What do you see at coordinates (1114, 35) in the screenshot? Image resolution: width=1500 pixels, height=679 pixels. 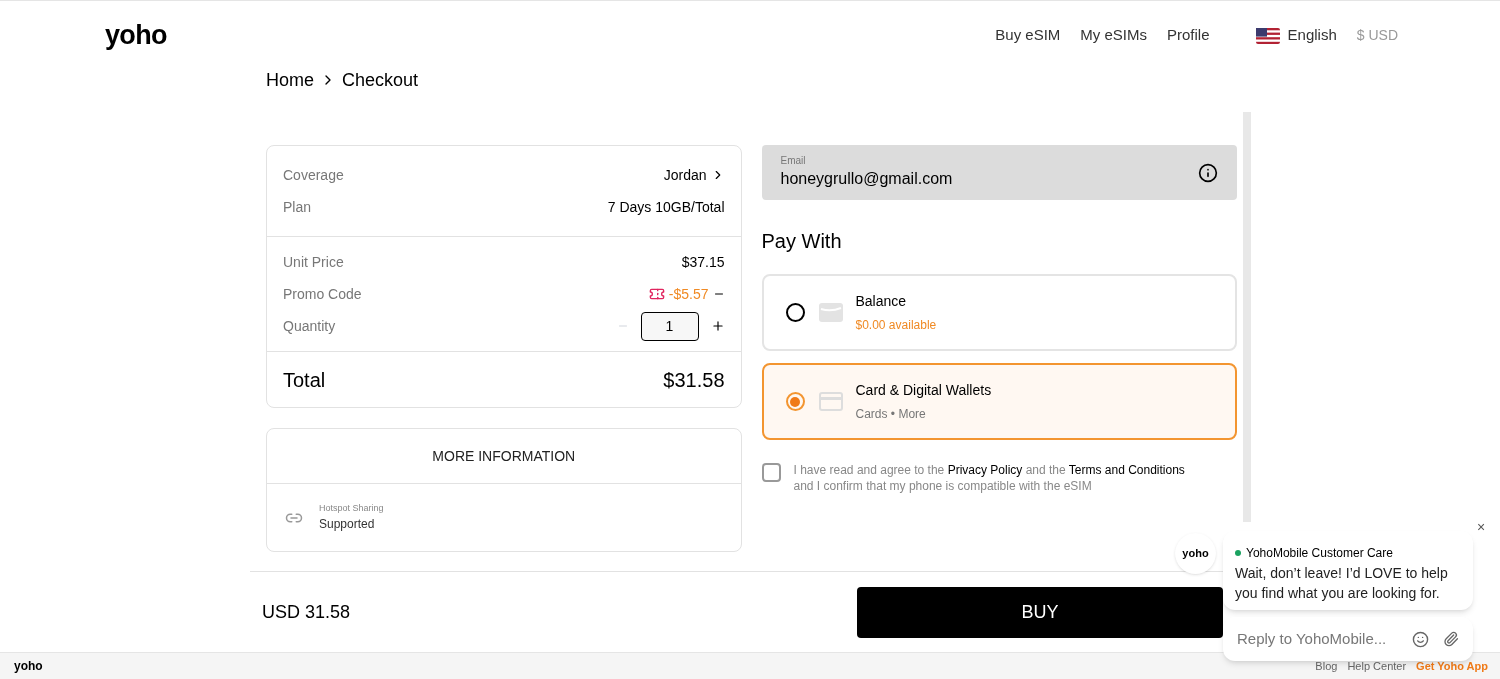 I see `nav-link: My eSIMs` at bounding box center [1114, 35].